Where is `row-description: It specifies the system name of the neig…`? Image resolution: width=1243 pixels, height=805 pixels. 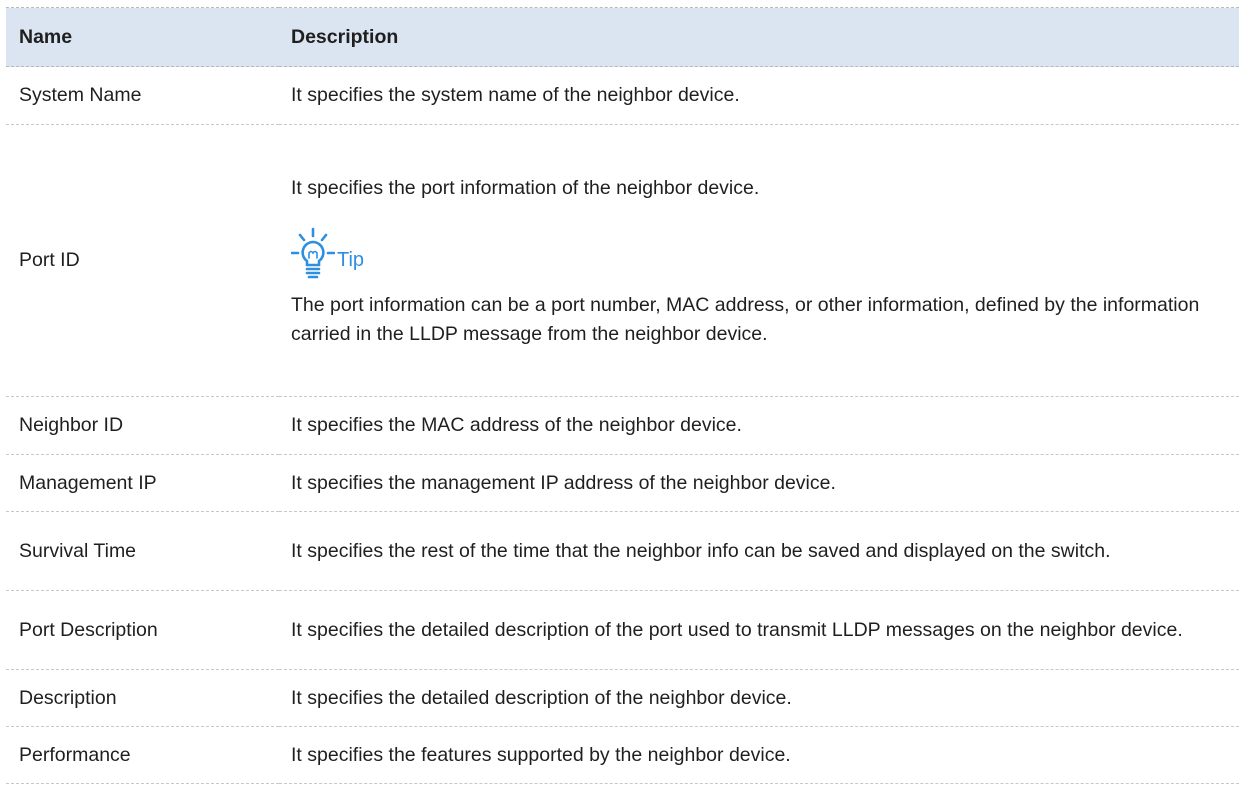 row-description: It specifies the system name of the neig… is located at coordinates (759, 95).